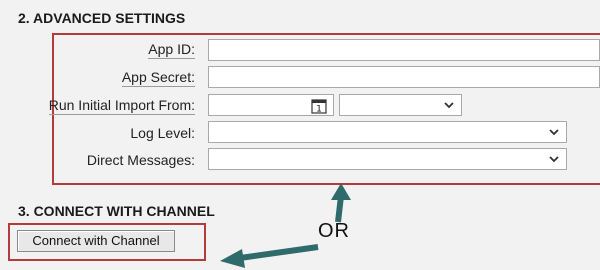  What do you see at coordinates (269, 256) in the screenshot?
I see `left-arrow-icon` at bounding box center [269, 256].